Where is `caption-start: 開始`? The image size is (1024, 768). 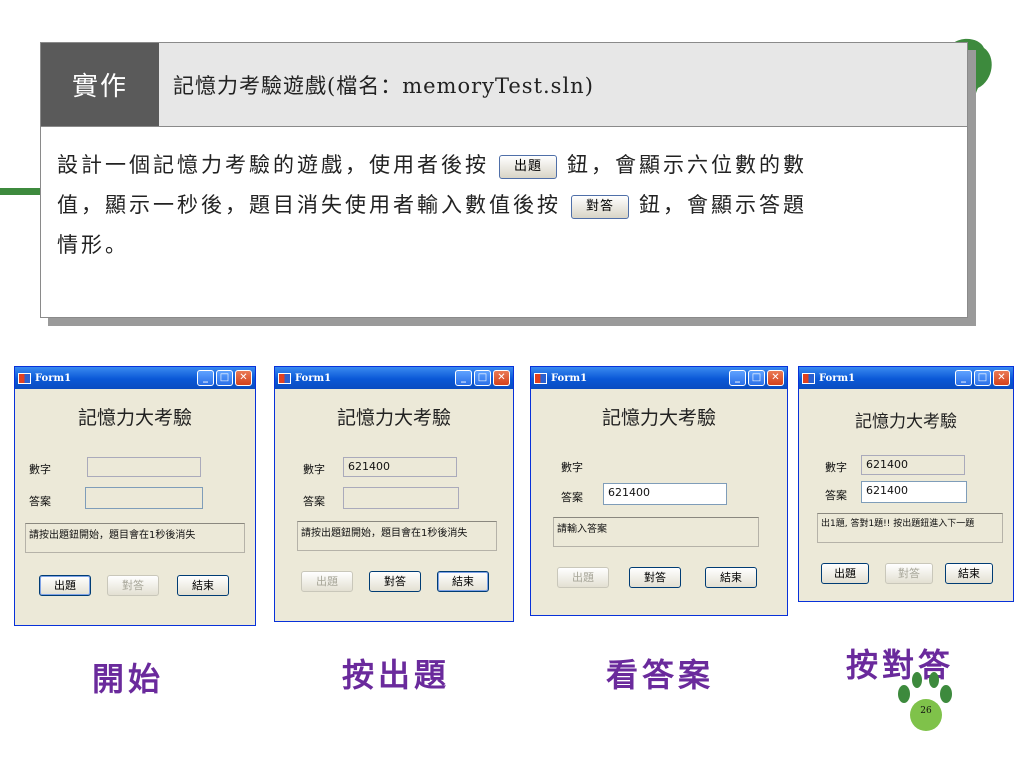
caption-start: 開始 is located at coordinates (128, 679).